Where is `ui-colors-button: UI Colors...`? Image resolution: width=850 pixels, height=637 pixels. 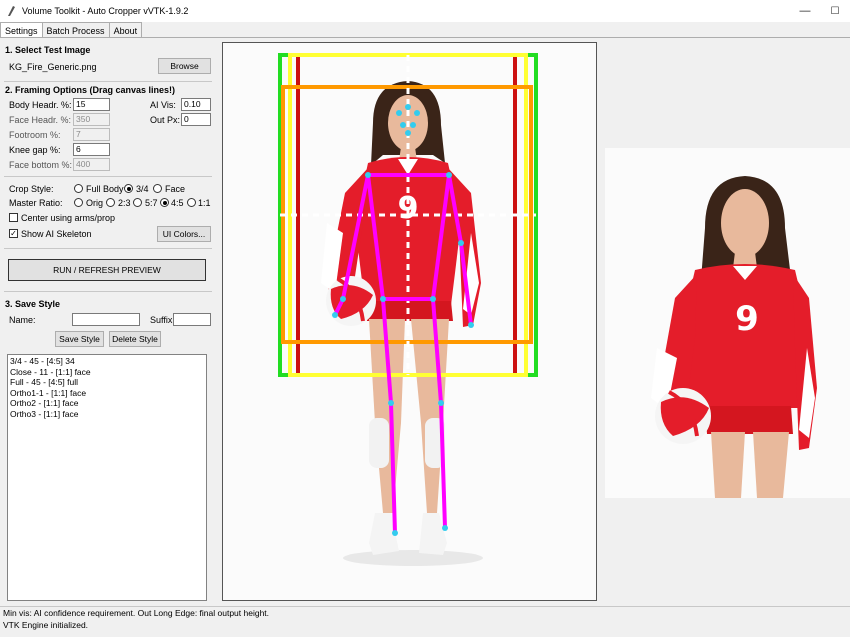 ui-colors-button: UI Colors... is located at coordinates (184, 234).